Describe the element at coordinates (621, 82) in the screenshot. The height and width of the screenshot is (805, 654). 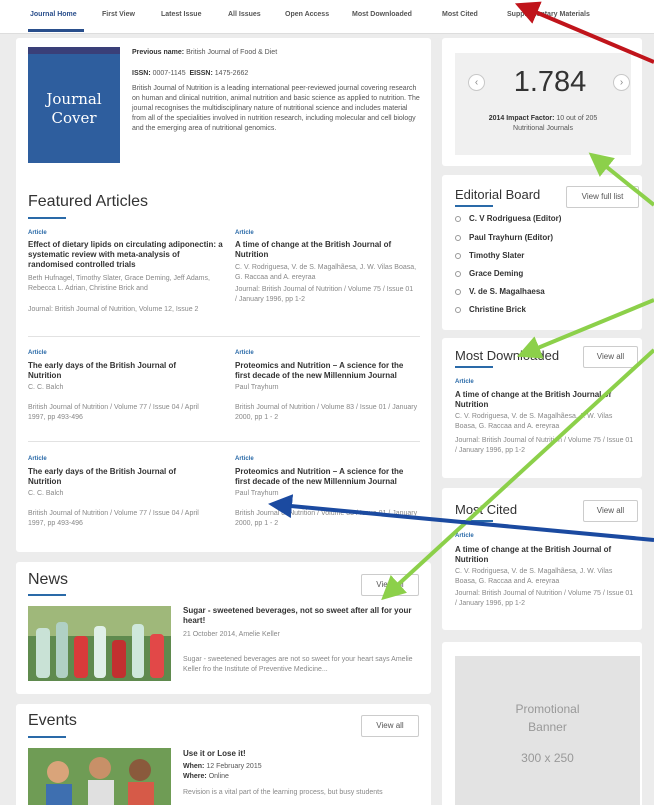
I see `impact-next-icon: ›` at that location.